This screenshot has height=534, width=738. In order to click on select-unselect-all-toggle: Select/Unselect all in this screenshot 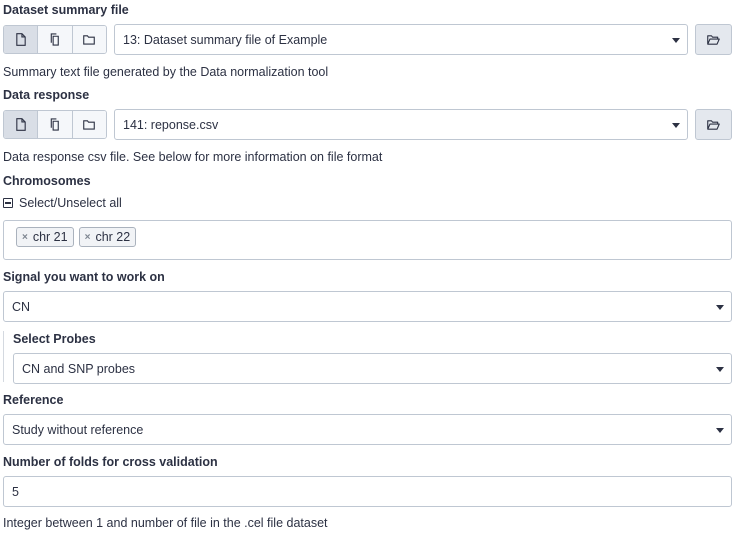, I will do `click(62, 203)`.